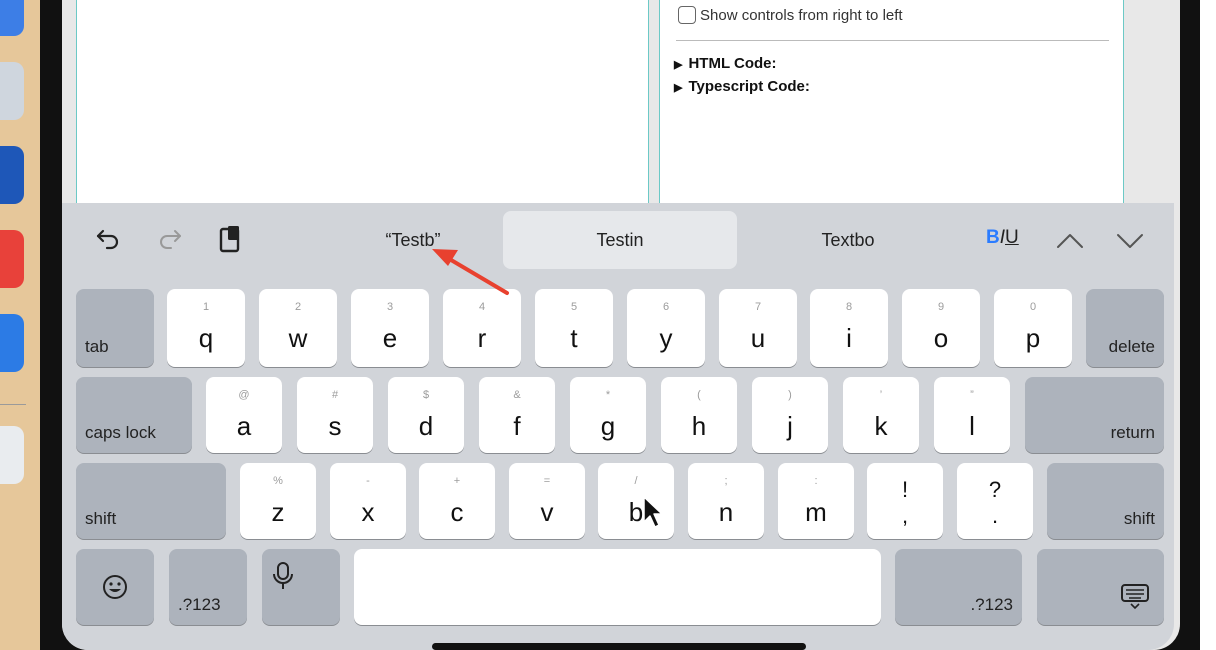  Describe the element at coordinates (426, 426) in the screenshot. I see `key-main-label: d` at that location.